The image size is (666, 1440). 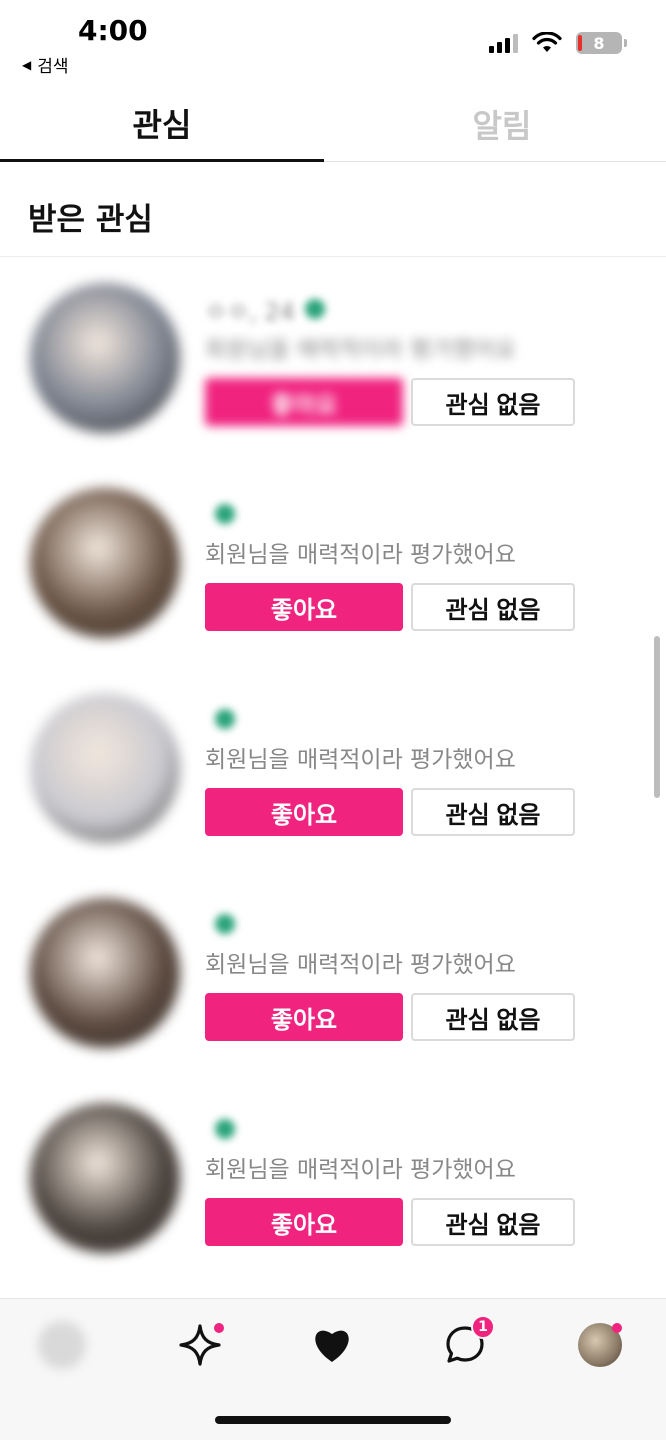 What do you see at coordinates (90, 220) in the screenshot?
I see `section-title: 받은 관심` at bounding box center [90, 220].